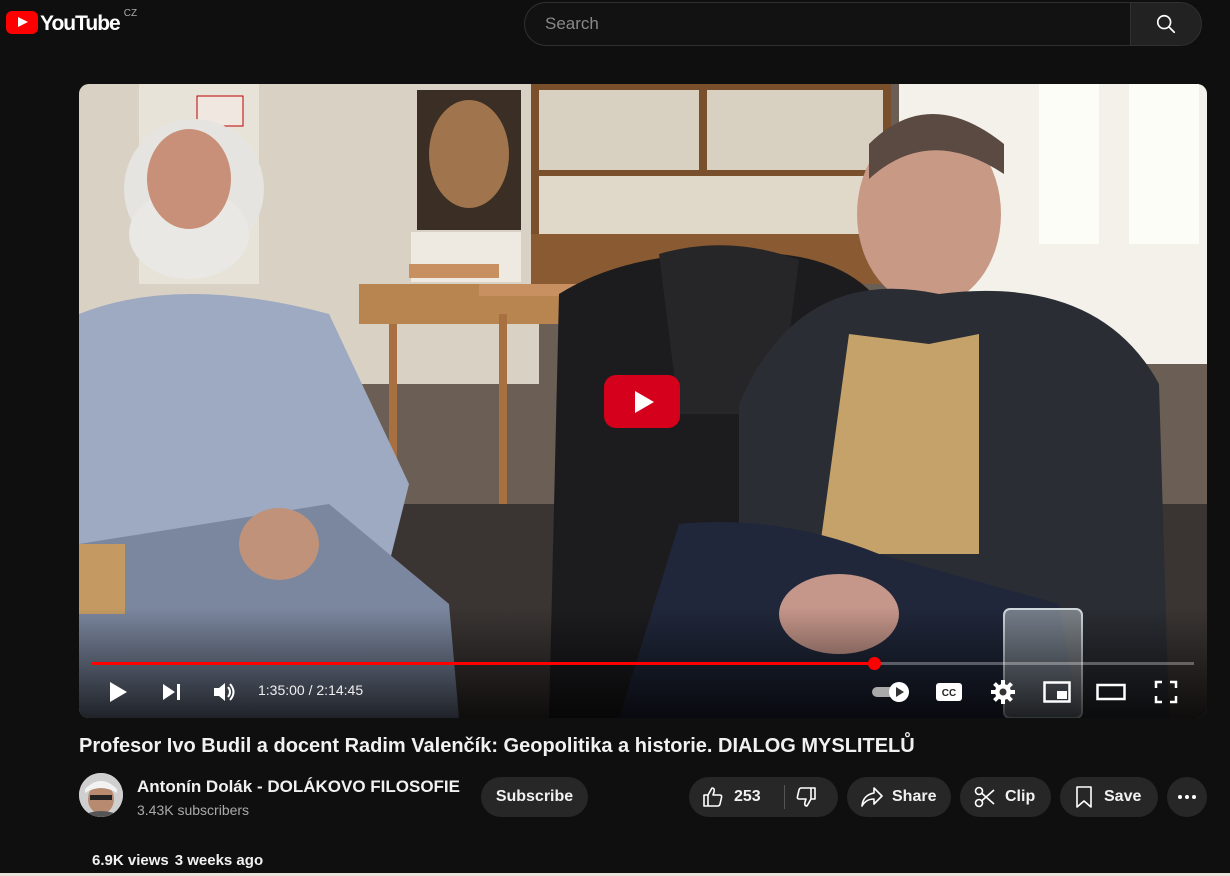 The image size is (1230, 876). What do you see at coordinates (836, 24) in the screenshot?
I see `search-input` at bounding box center [836, 24].